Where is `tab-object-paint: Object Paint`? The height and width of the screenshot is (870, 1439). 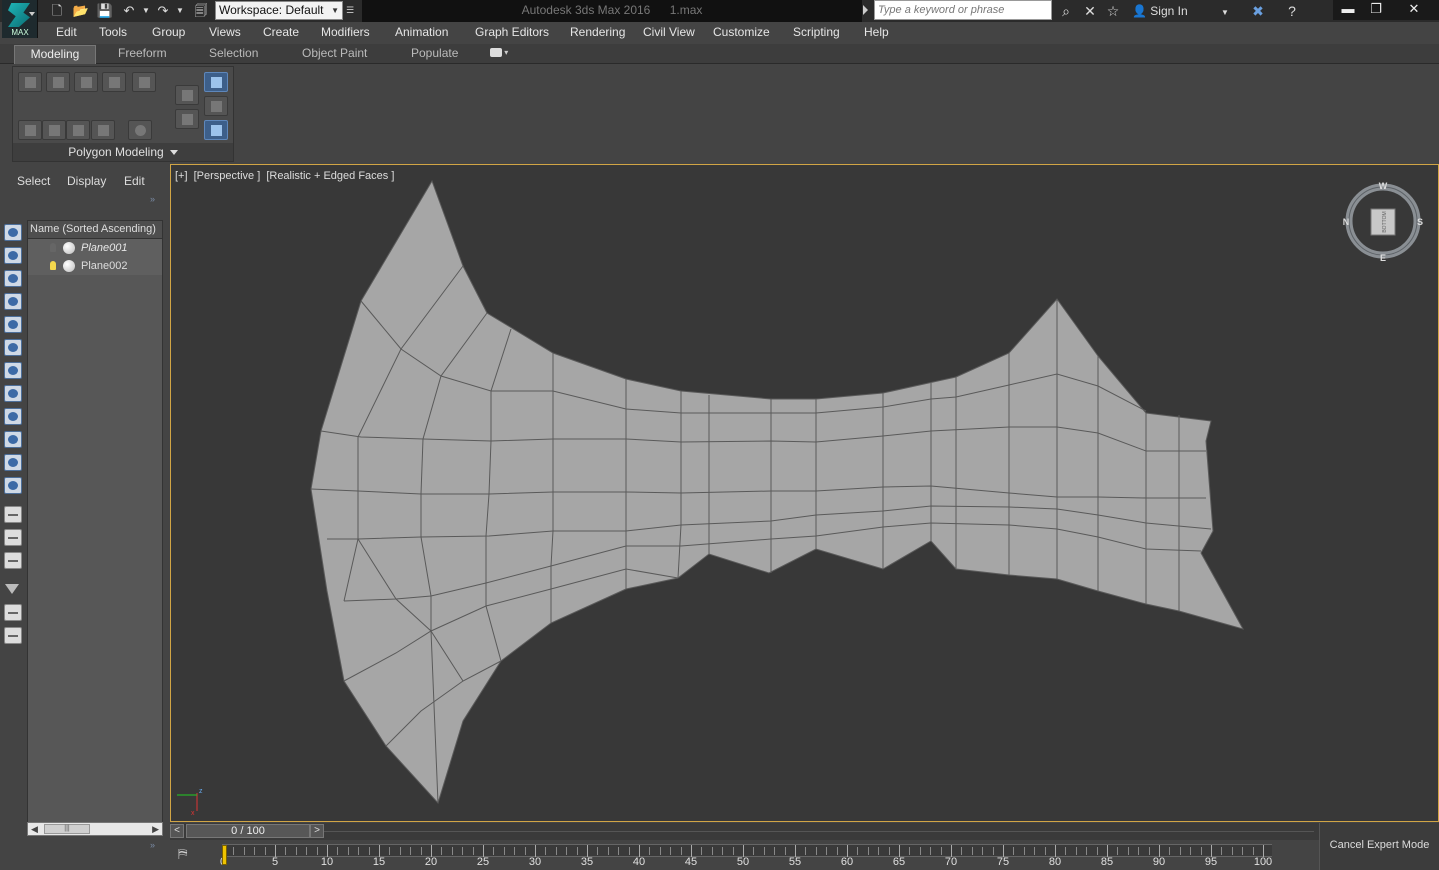 tab-object-paint: Object Paint is located at coordinates (334, 53).